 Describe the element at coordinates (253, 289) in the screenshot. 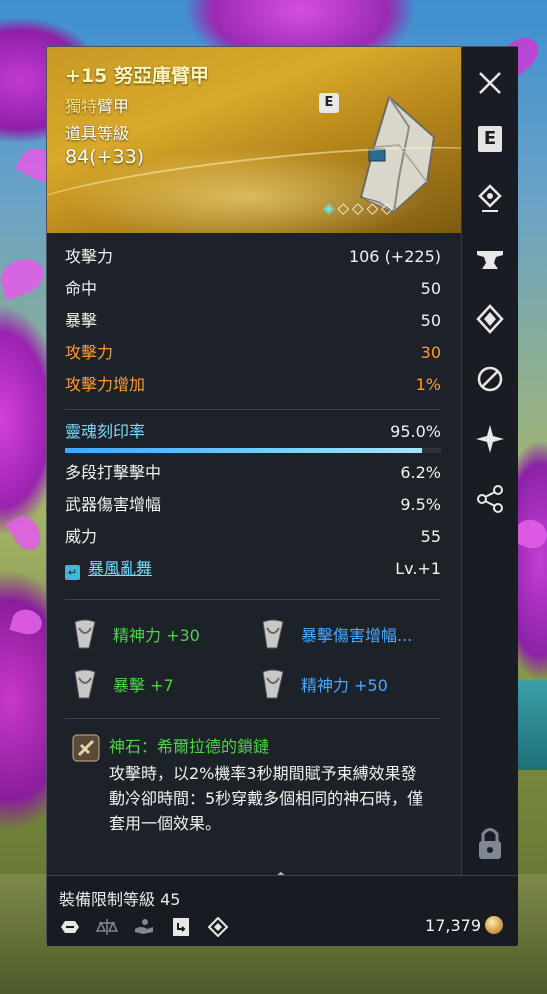

I see `stat-row: 命中 50` at that location.